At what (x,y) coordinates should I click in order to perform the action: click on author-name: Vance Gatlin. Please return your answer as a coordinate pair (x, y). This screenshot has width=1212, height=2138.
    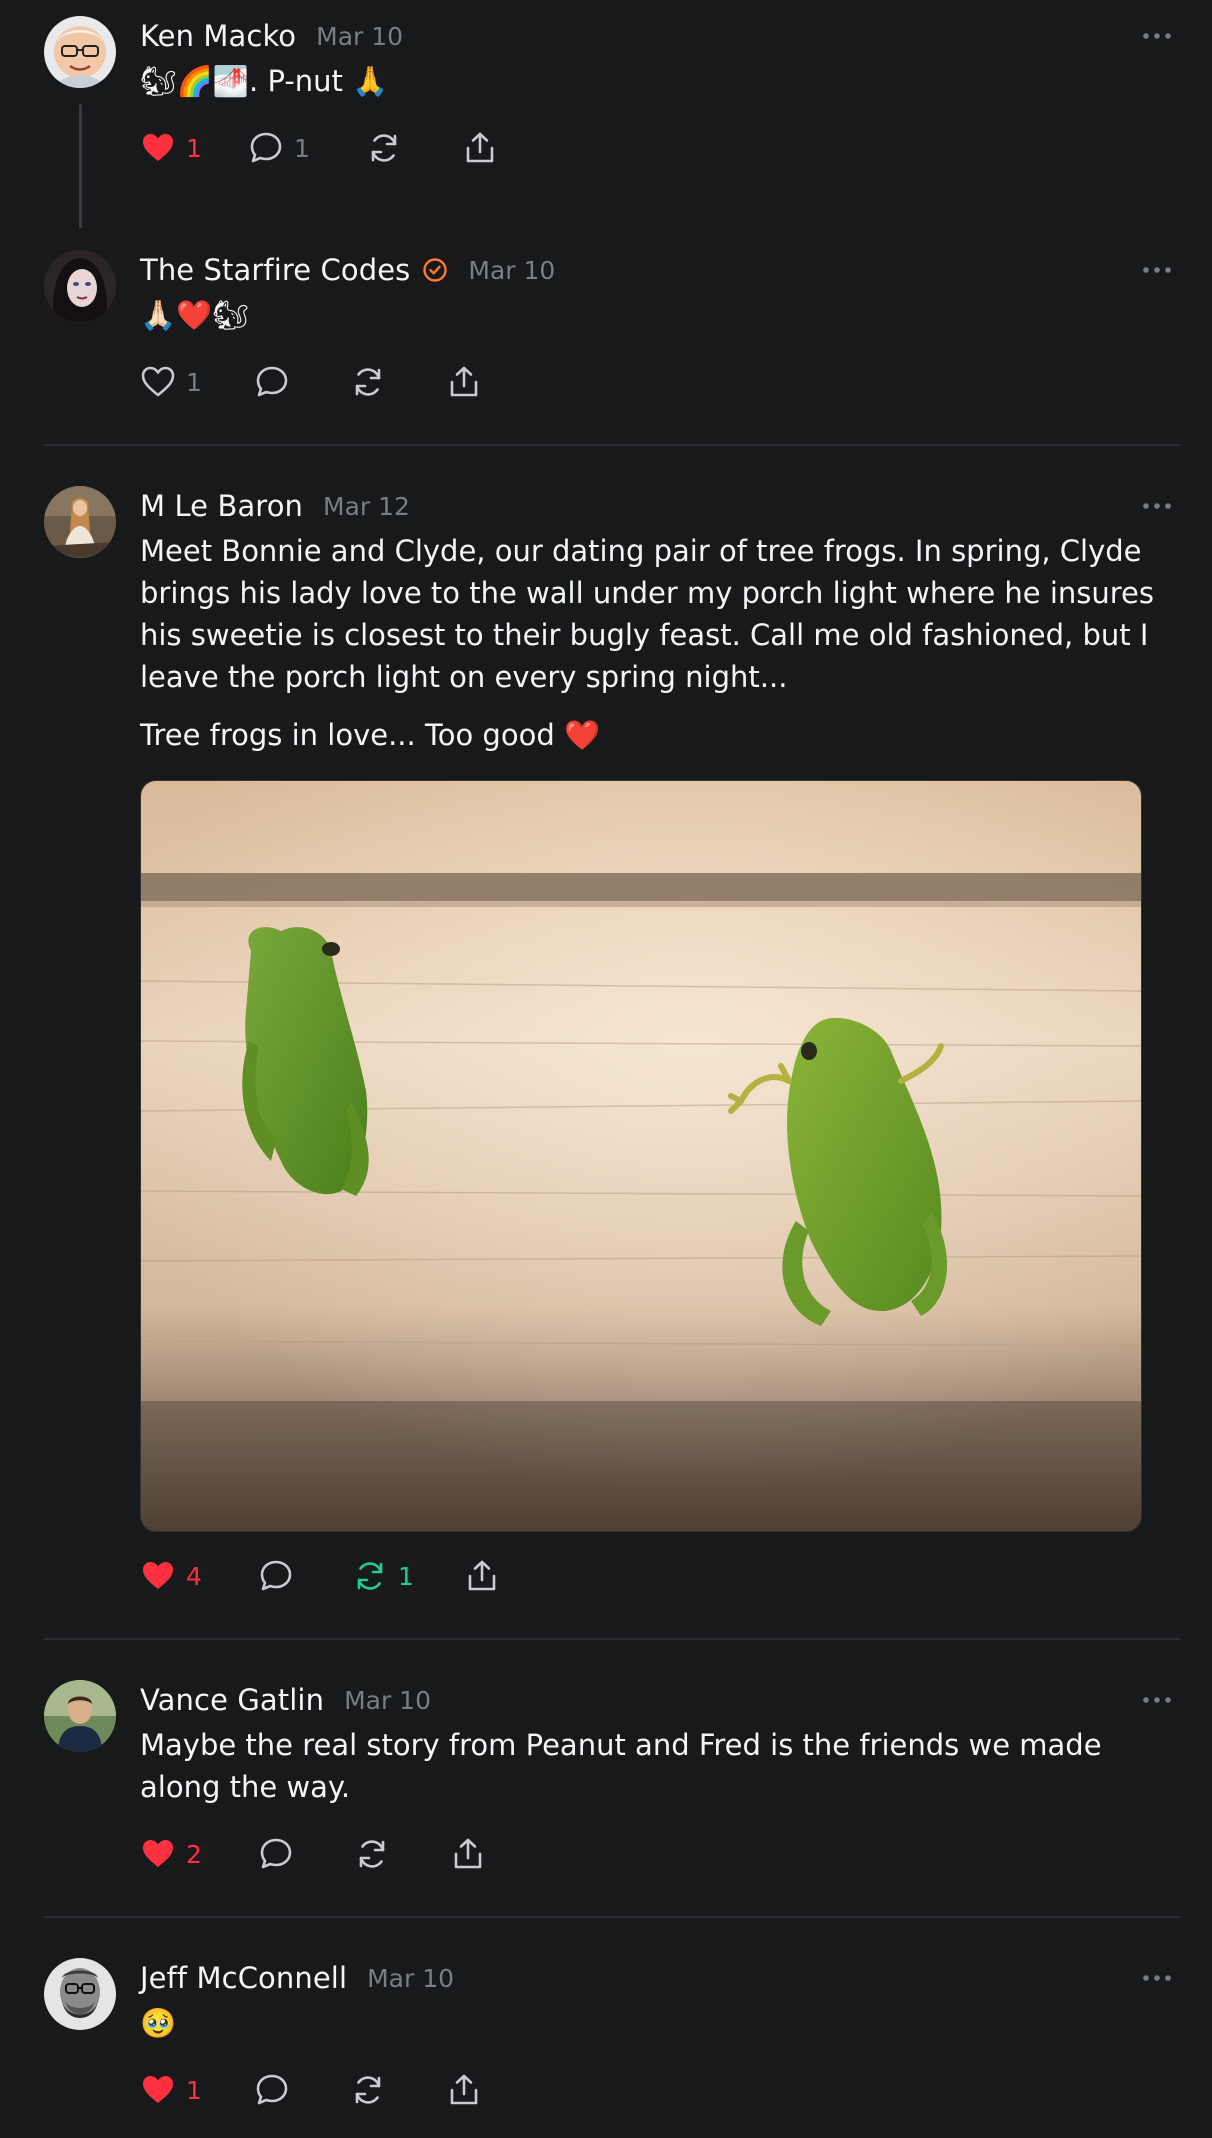
    Looking at the image, I should click on (232, 1700).